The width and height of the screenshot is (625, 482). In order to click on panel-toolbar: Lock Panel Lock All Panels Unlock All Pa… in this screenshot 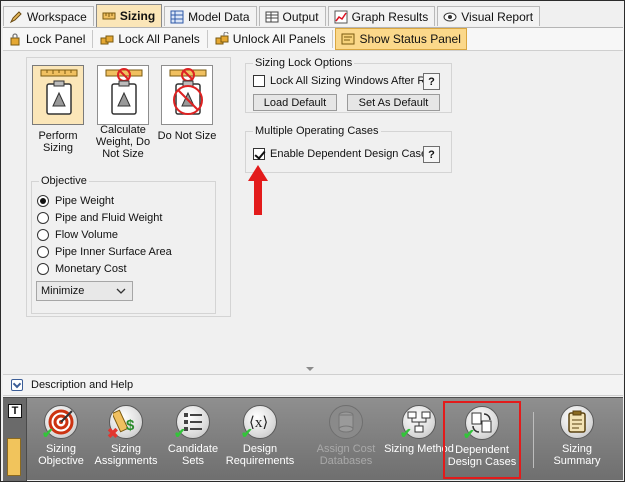, I will do `click(313, 39)`.